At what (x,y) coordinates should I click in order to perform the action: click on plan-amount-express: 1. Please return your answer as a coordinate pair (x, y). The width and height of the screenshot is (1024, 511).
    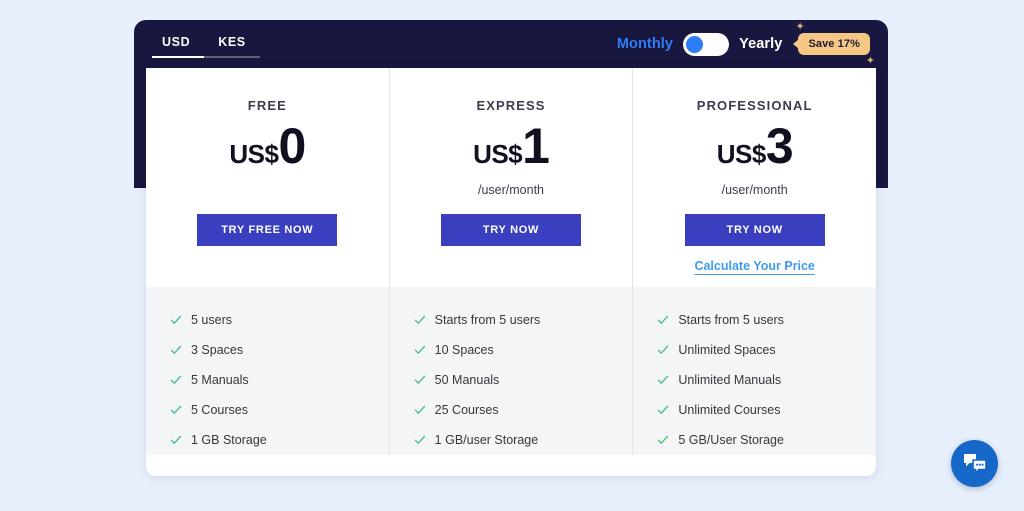
    Looking at the image, I should click on (536, 146).